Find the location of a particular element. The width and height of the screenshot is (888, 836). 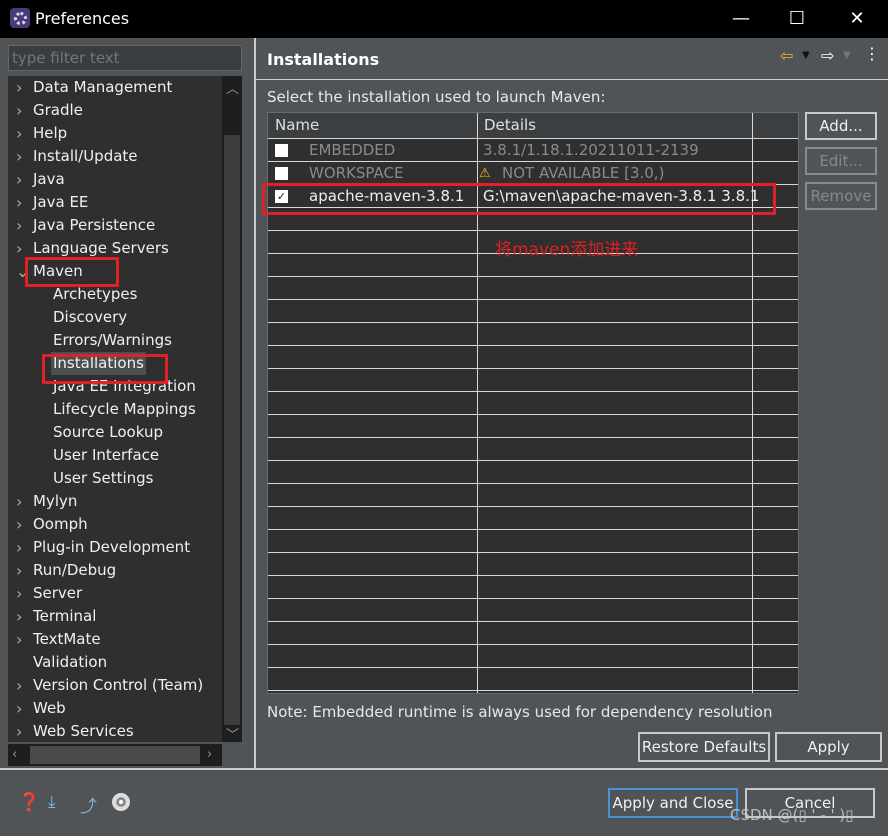

back-icon: ⇦ is located at coordinates (786, 55).